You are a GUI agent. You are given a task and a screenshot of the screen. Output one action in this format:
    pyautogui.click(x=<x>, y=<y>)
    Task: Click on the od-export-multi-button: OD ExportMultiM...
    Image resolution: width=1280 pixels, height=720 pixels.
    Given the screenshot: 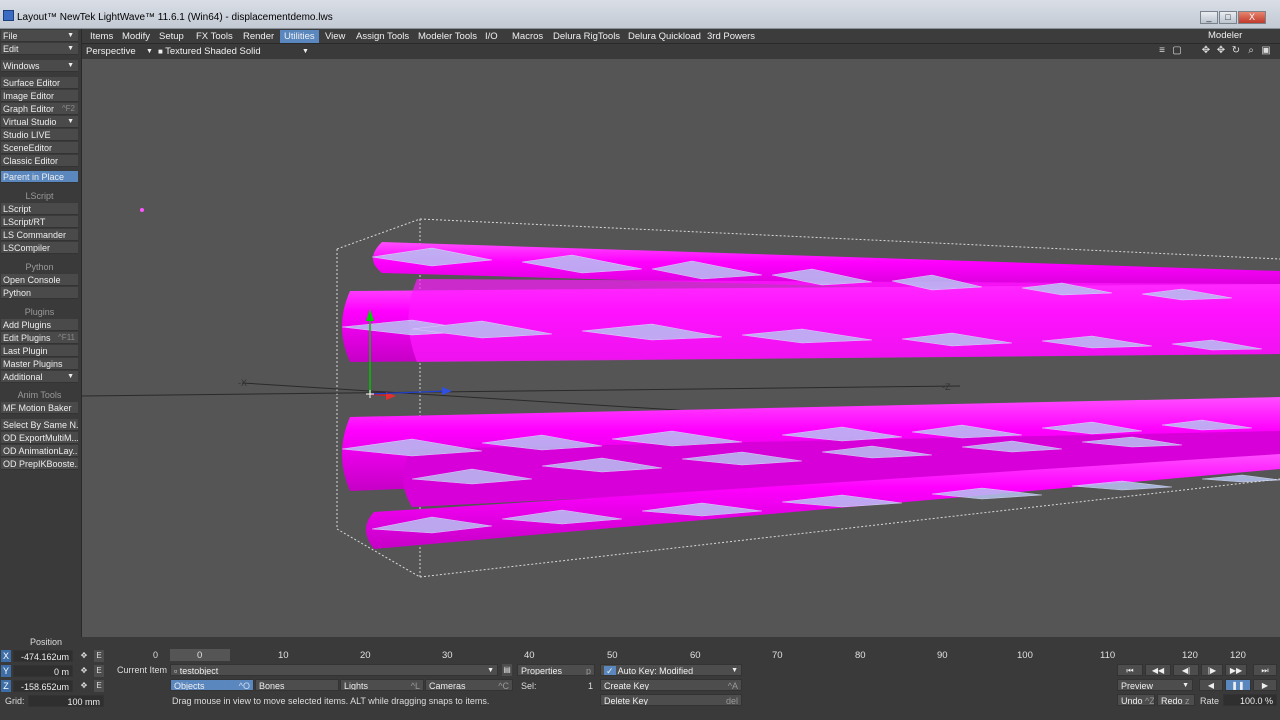 What is the action you would take?
    pyautogui.click(x=39, y=438)
    